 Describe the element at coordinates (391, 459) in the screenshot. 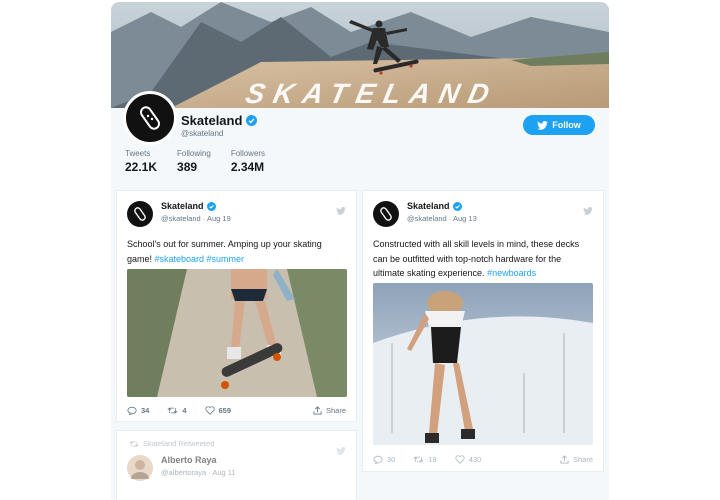

I see `reply-count: 30` at that location.